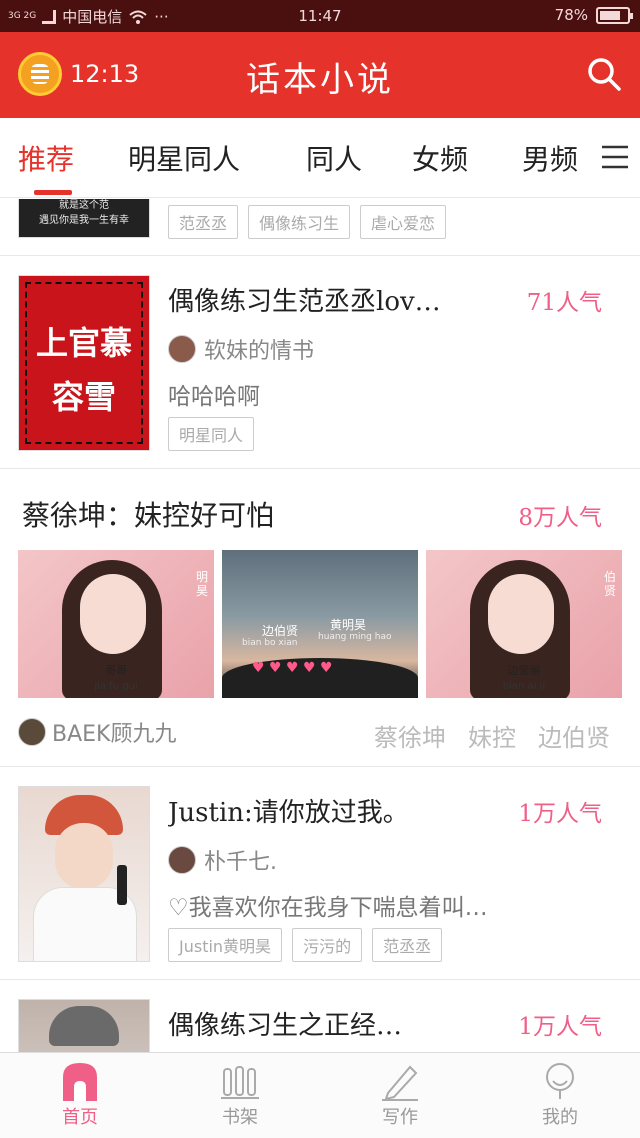 This screenshot has width=640, height=1138. I want to click on popularity-count: 71人气, so click(564, 303).